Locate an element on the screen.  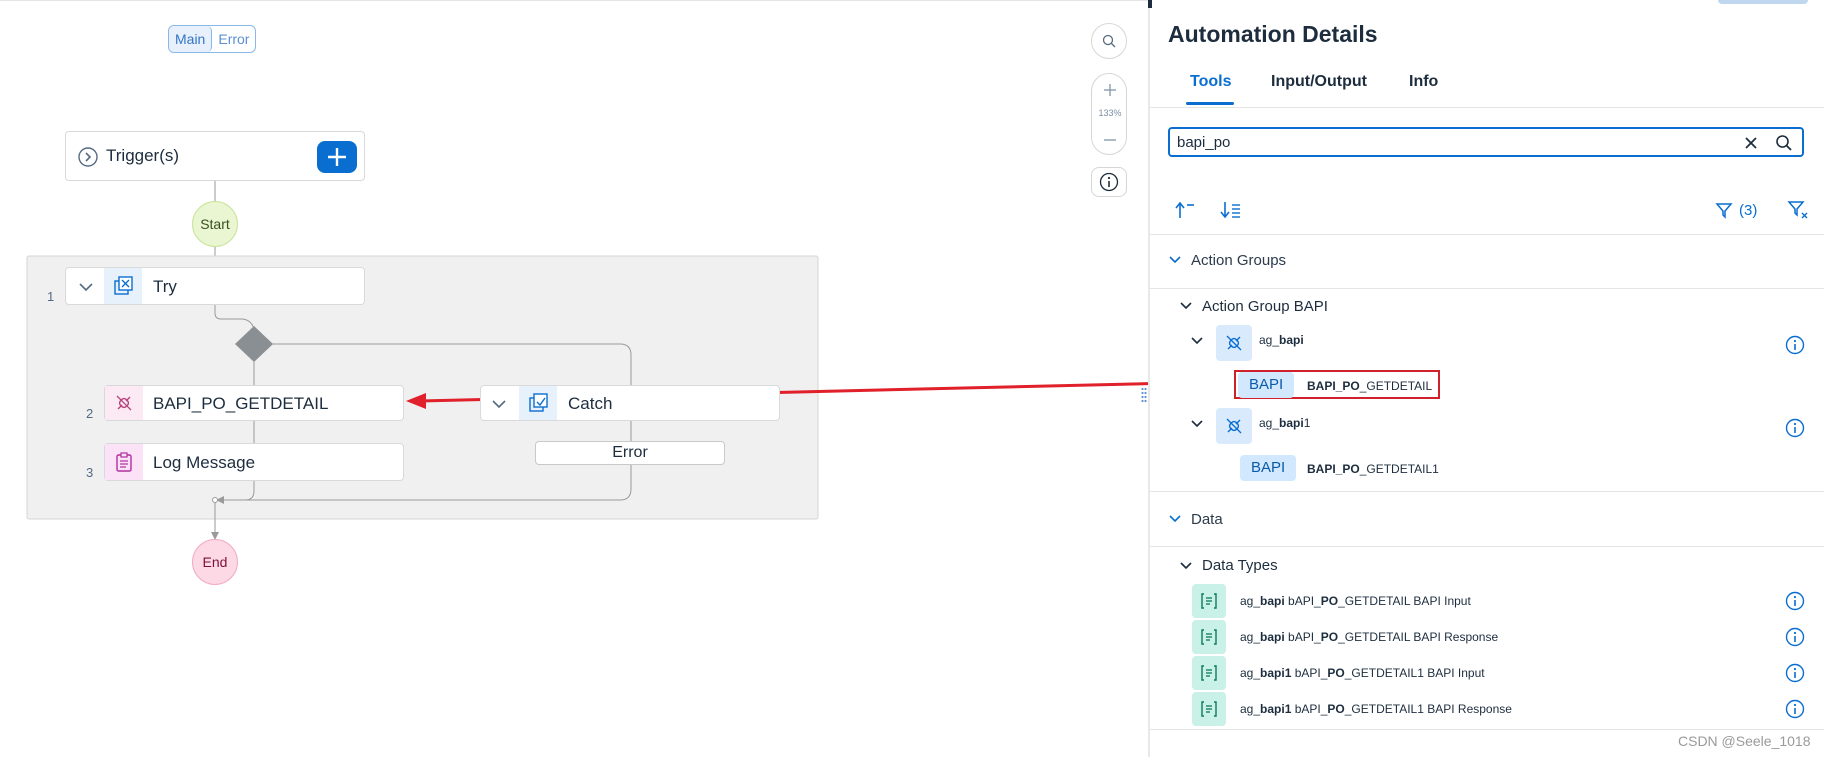
filter-count: (3) is located at coordinates (1748, 210).